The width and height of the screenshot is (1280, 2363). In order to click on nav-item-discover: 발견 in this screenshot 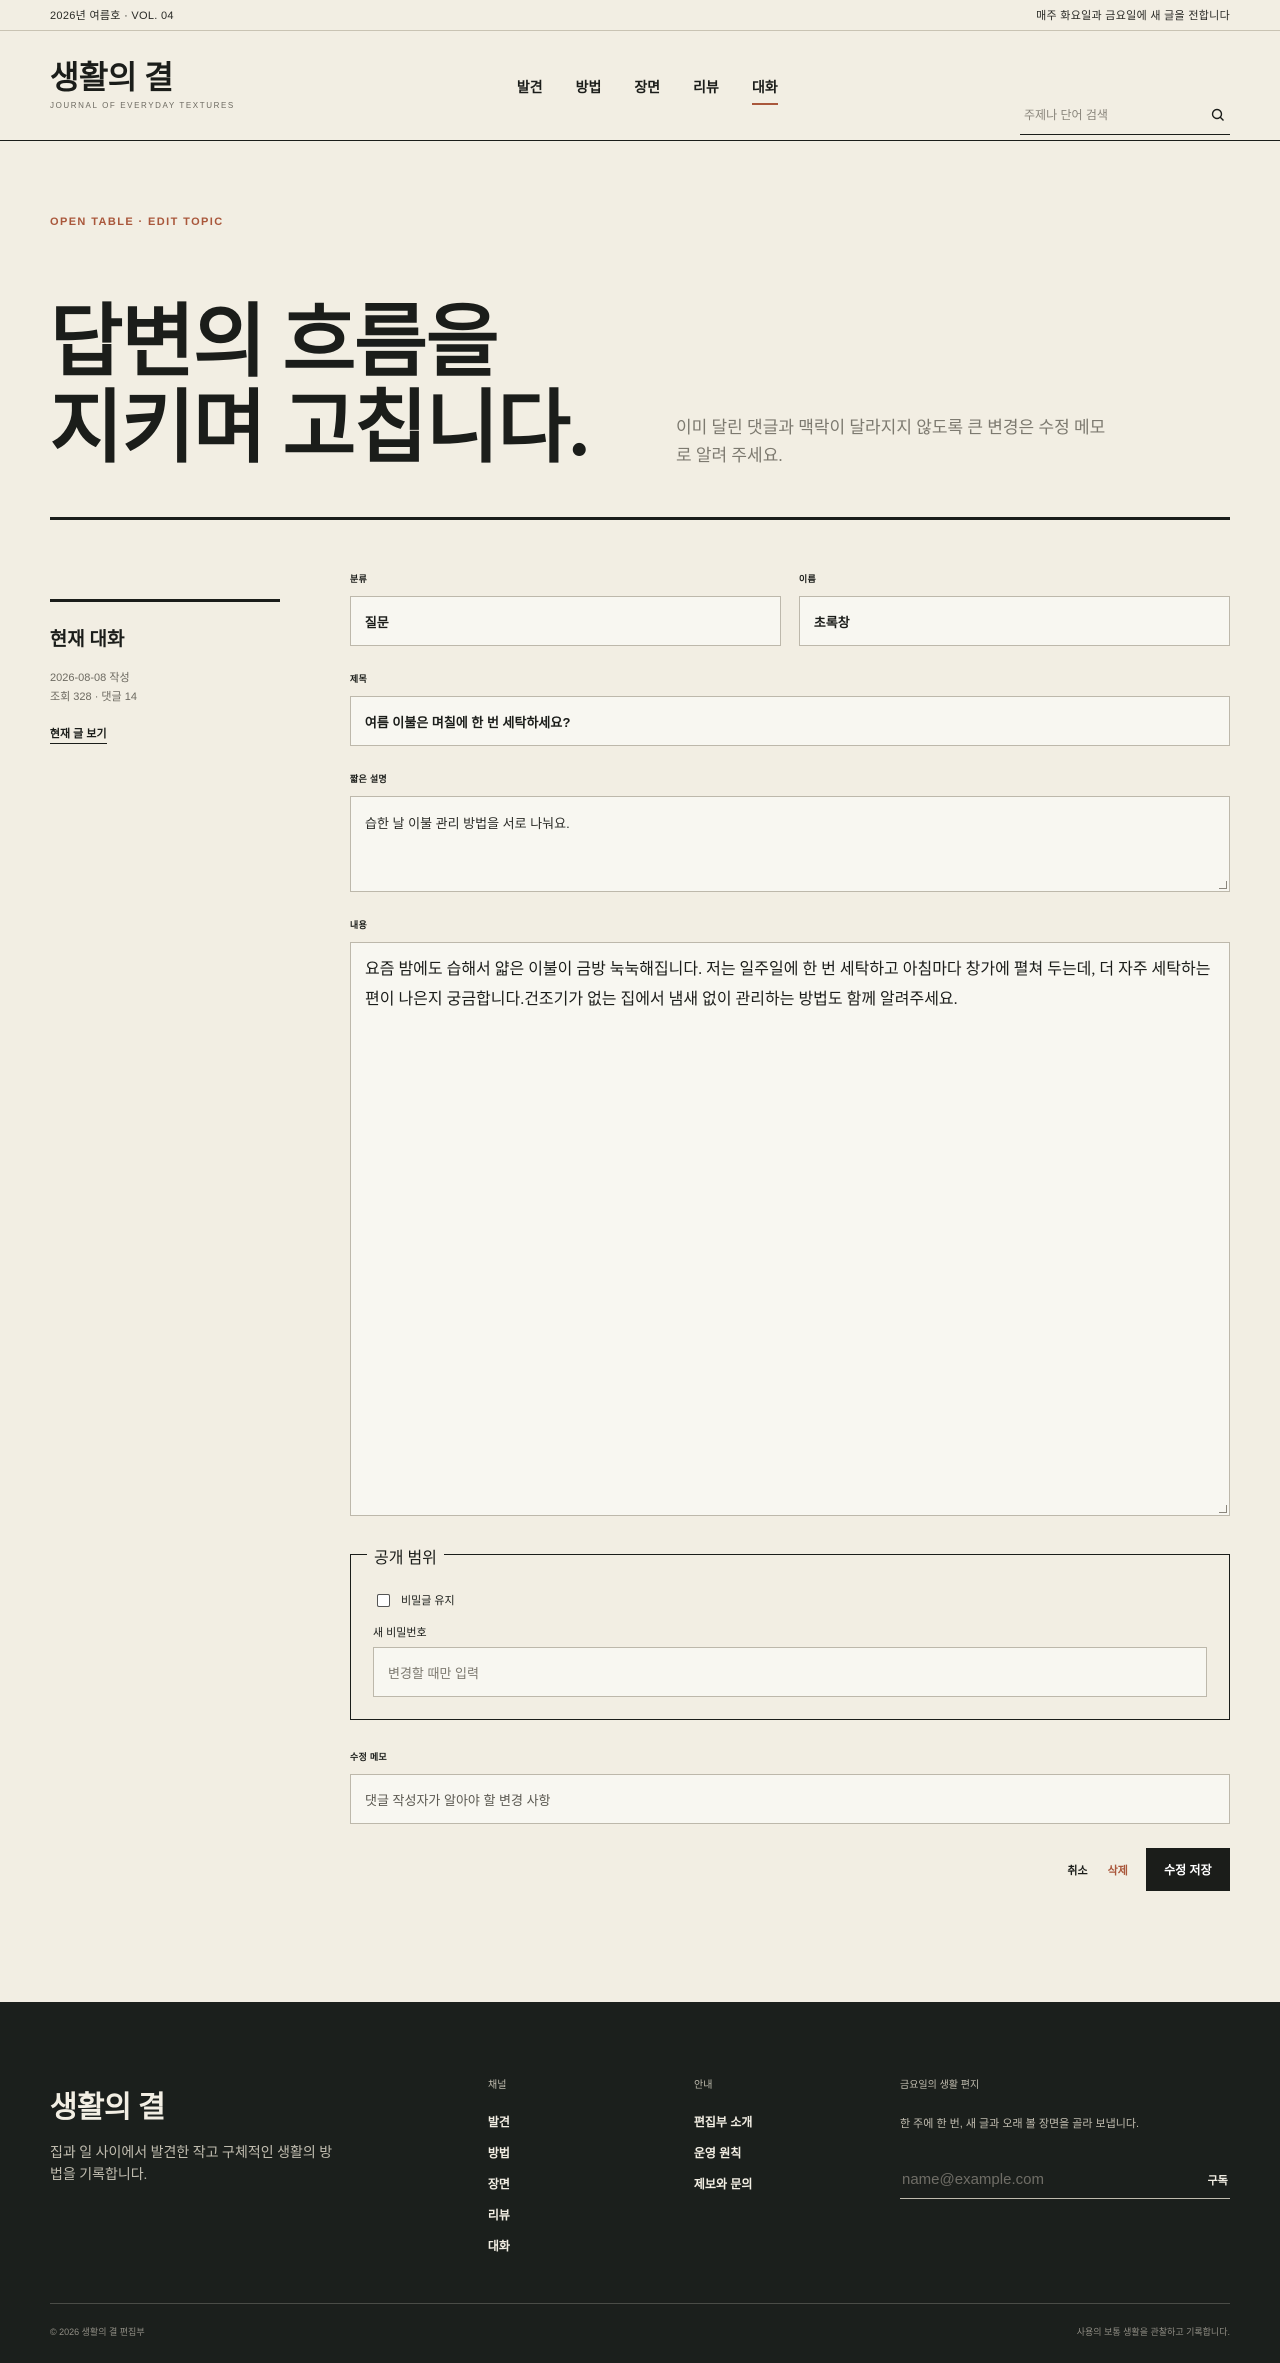, I will do `click(530, 90)`.